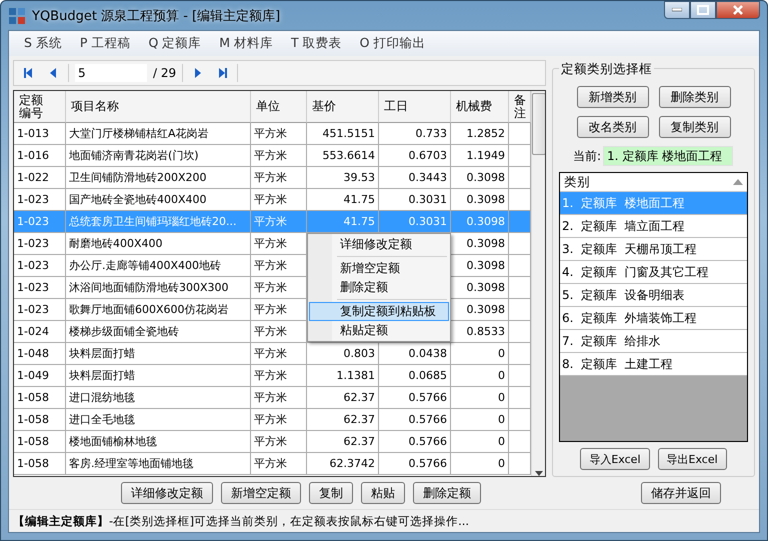 The width and height of the screenshot is (768, 541). What do you see at coordinates (40, 134) in the screenshot?
I see `table-cell: 1-013` at bounding box center [40, 134].